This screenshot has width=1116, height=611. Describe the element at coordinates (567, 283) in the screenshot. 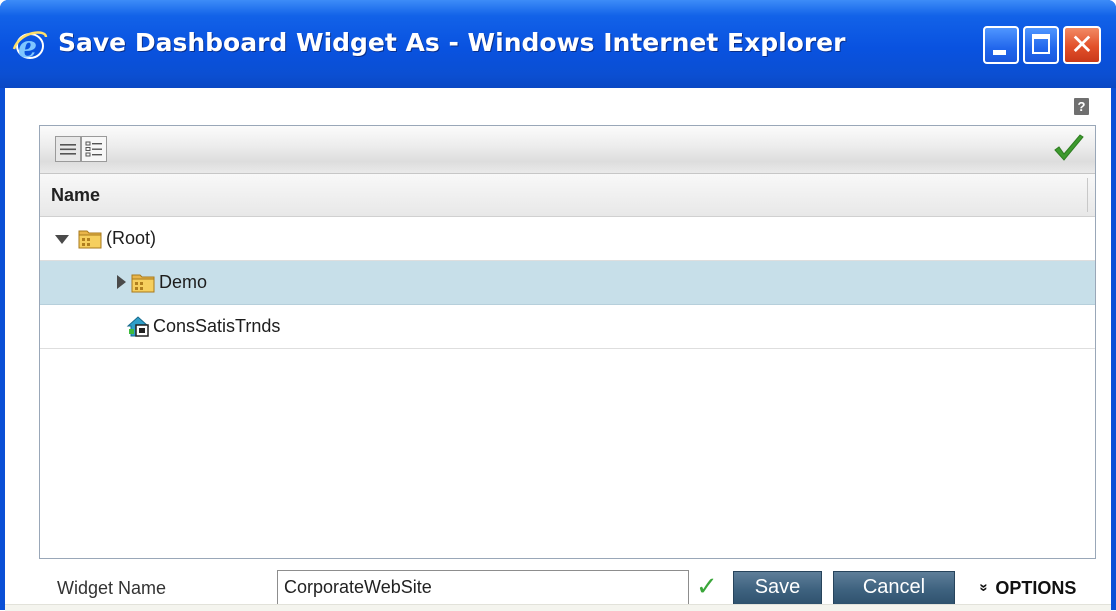

I see `tree-item-demo: Demo` at that location.